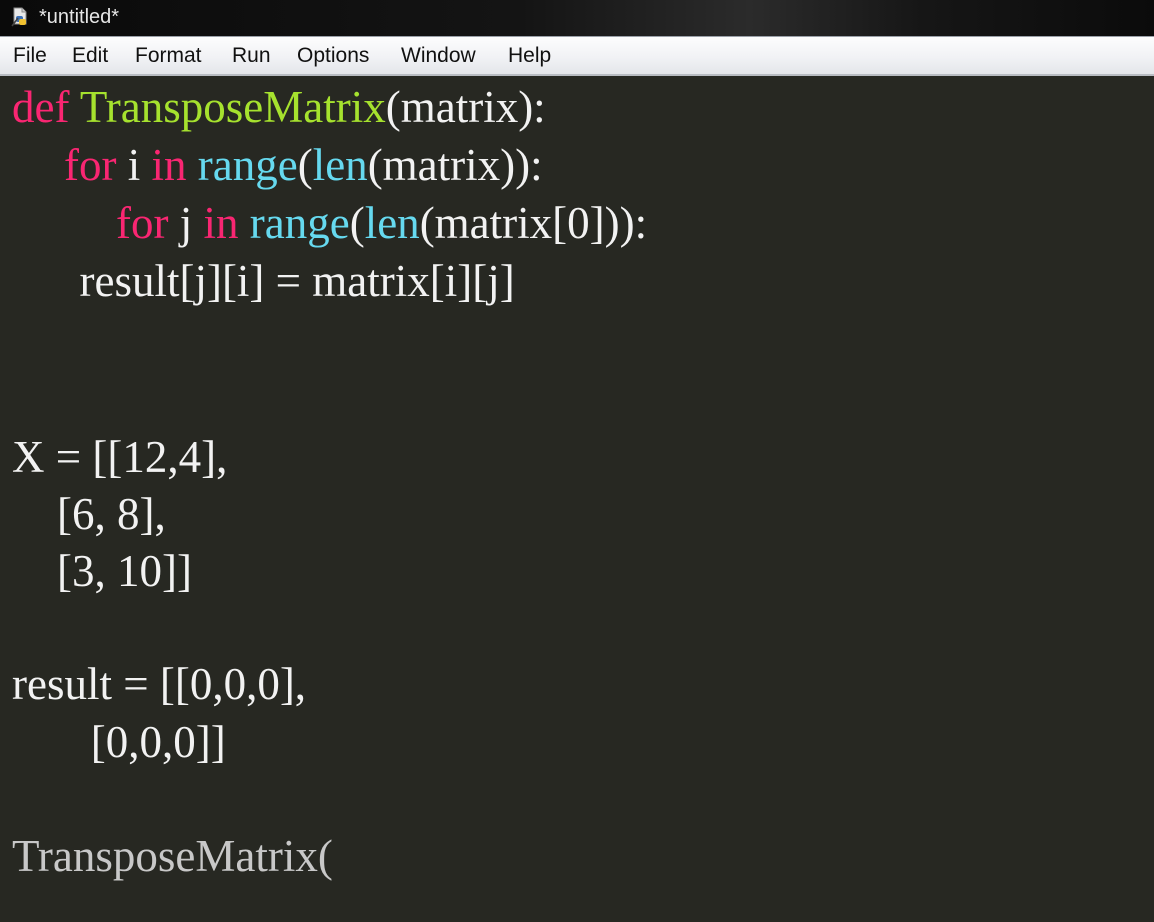 Image resolution: width=1154 pixels, height=922 pixels. Describe the element at coordinates (533, 223) in the screenshot. I see `code-text: (matrix[0])):` at that location.